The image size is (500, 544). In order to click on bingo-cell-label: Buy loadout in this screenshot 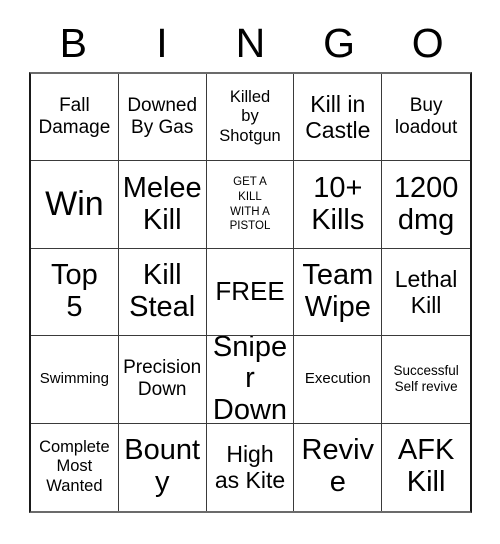, I will do `click(426, 117)`.